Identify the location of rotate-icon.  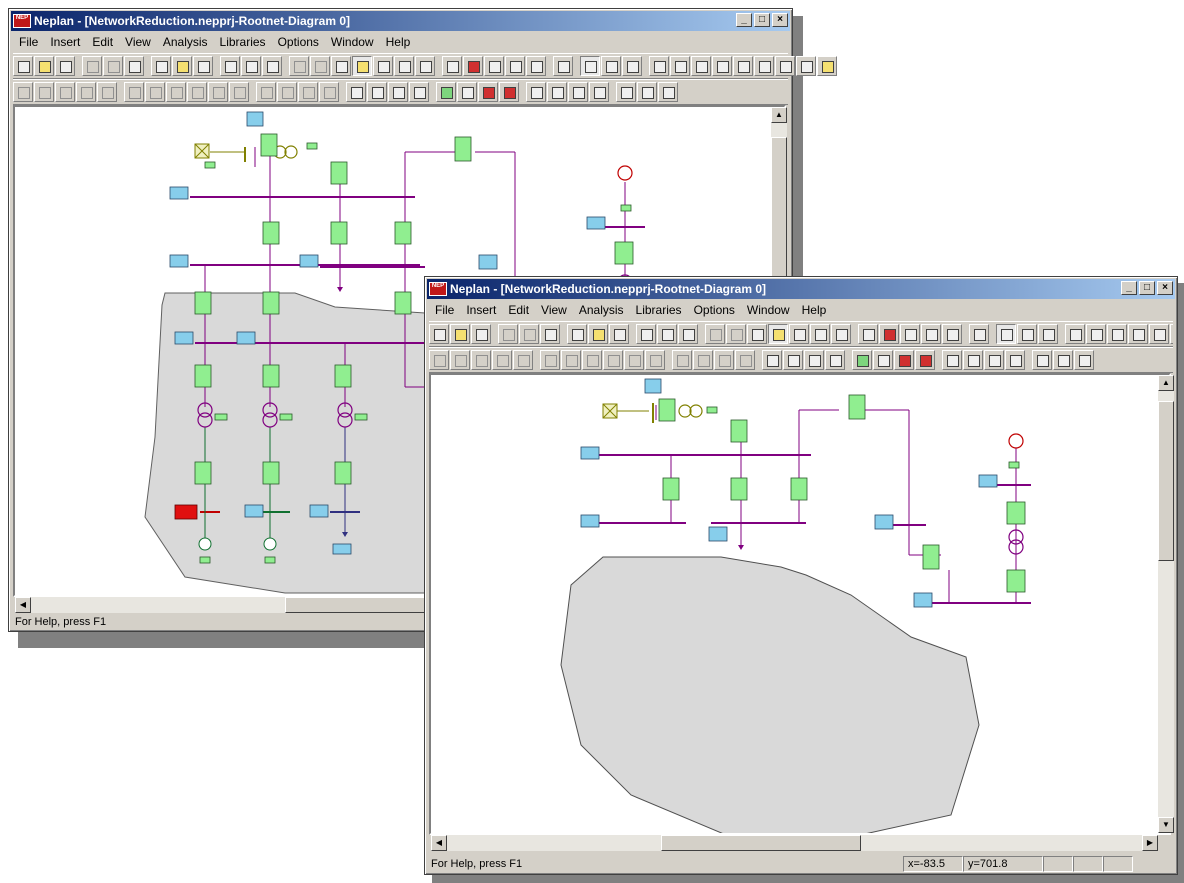
(439, 360).